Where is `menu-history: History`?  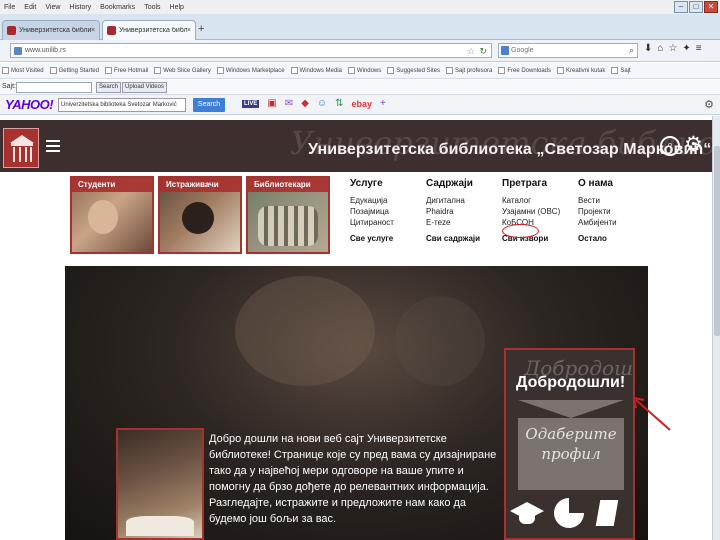 menu-history: History is located at coordinates (80, 7).